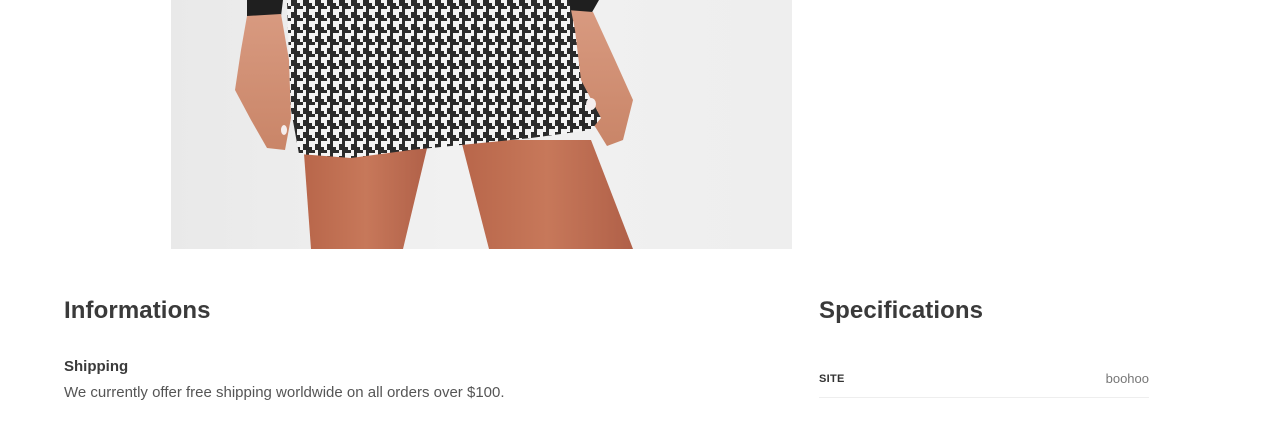 Image resolution: width=1280 pixels, height=440 pixels. What do you see at coordinates (832, 378) in the screenshot?
I see `spec-key: SITE` at bounding box center [832, 378].